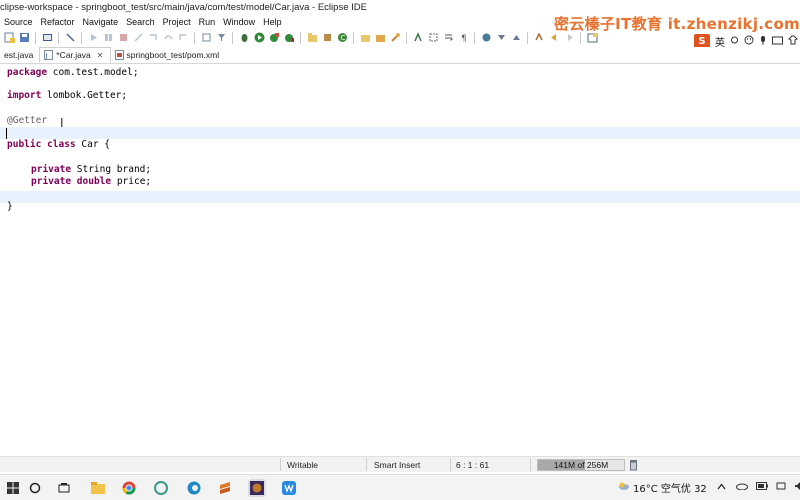 This screenshot has width=800, height=500. What do you see at coordinates (463, 38) in the screenshot?
I see `show-whitespace-icon: ¶` at bounding box center [463, 38].